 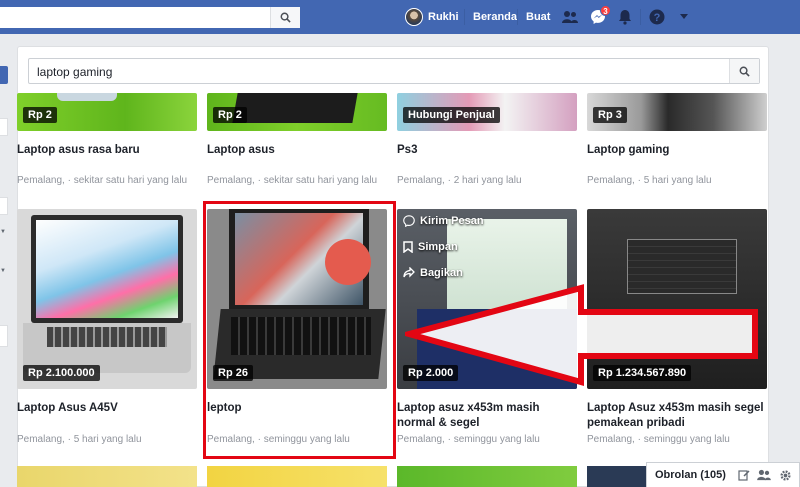 What do you see at coordinates (570, 17) in the screenshot?
I see `friend-requests-icon` at bounding box center [570, 17].